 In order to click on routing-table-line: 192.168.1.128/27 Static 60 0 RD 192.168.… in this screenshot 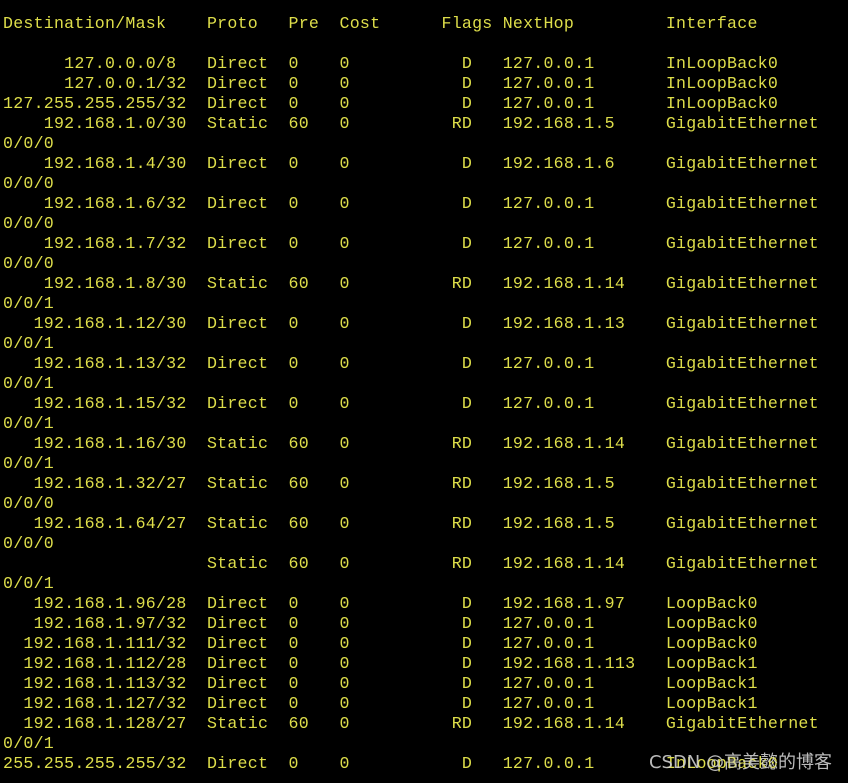, I will do `click(411, 723)`.